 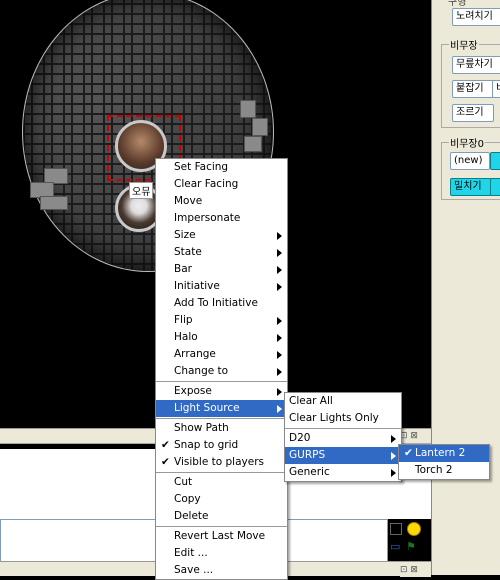 I want to click on menu-item-label: Add To Initiative, so click(x=216, y=303).